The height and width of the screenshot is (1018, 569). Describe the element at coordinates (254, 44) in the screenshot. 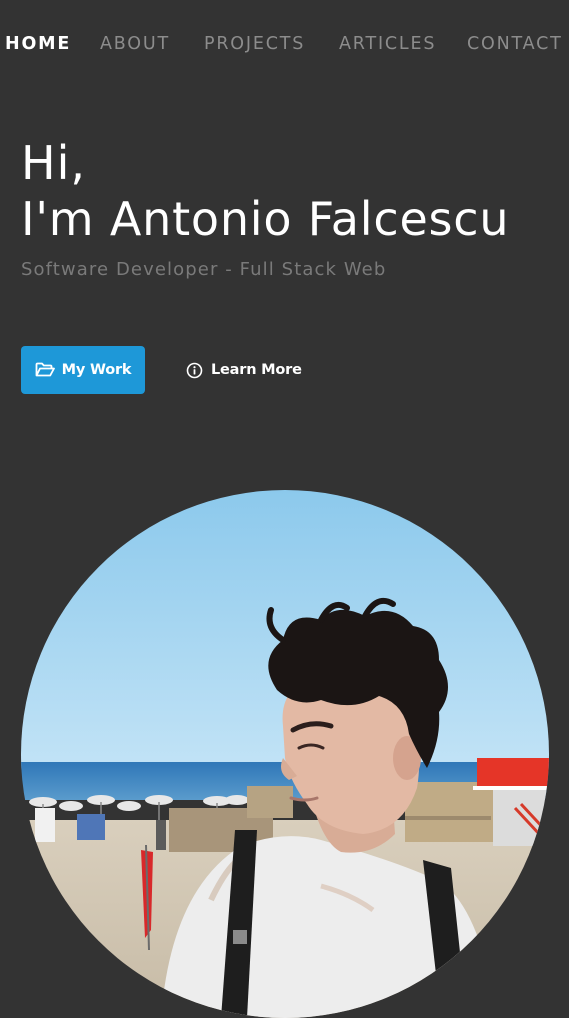

I see `nav-link-projects: PROJECTS` at that location.